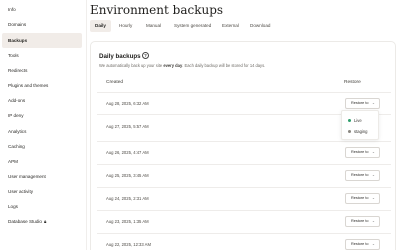  I want to click on table-row: Aug 26, 2025, 4:47 AM Restore to ⌄, so click(244, 152).